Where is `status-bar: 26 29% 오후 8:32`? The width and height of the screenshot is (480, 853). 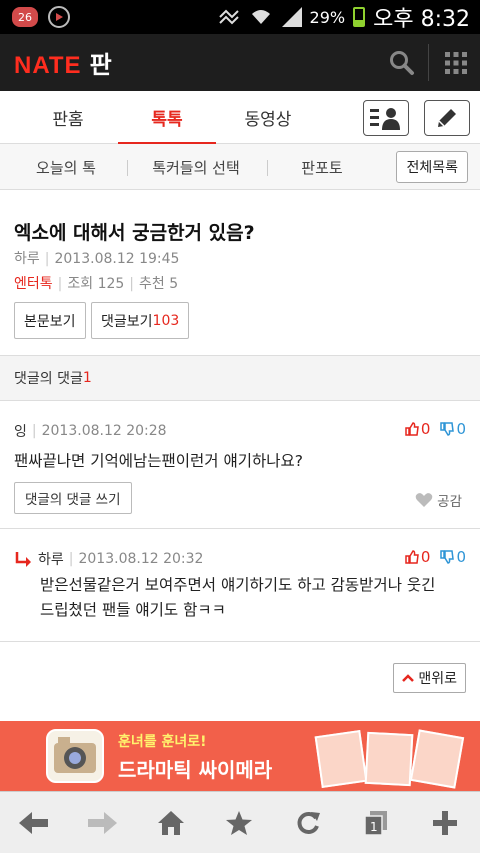
status-bar: 26 29% 오후 8:32 is located at coordinates (240, 17).